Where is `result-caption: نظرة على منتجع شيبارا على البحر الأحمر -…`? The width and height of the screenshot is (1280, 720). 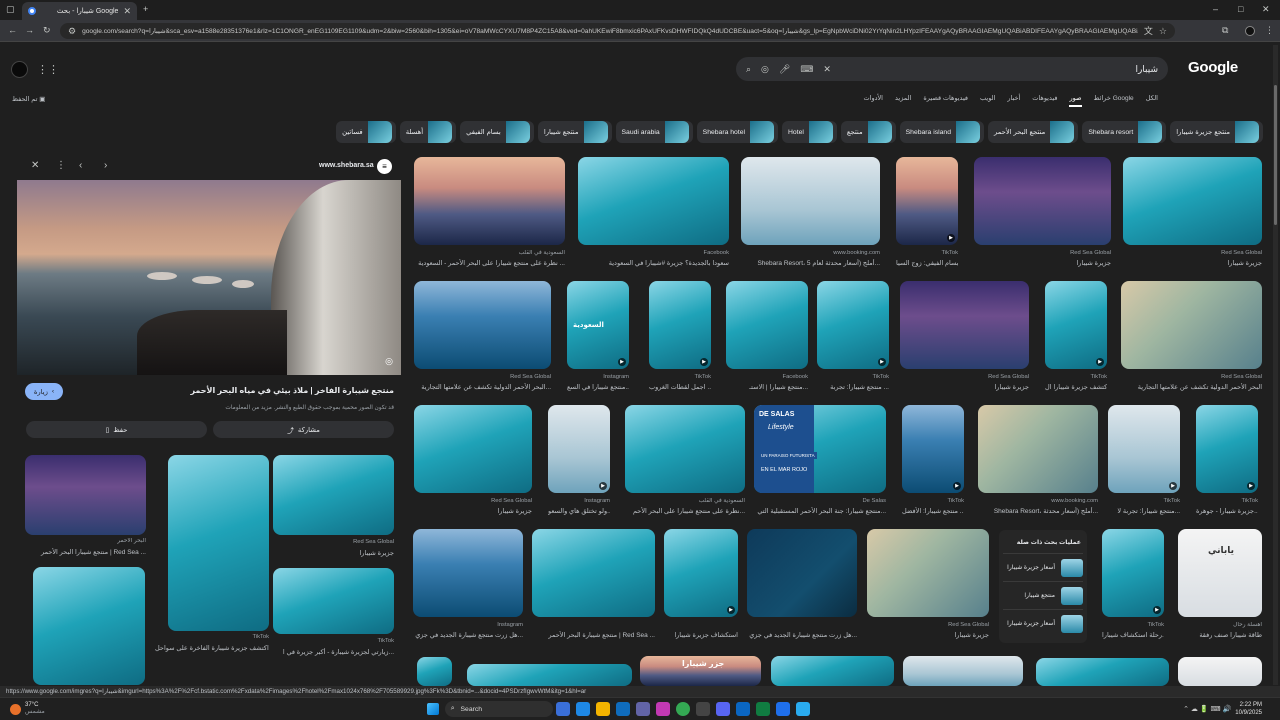
result-caption: نظرة على منتجع شيبارا على البحر الأحمر -… is located at coordinates (489, 263).